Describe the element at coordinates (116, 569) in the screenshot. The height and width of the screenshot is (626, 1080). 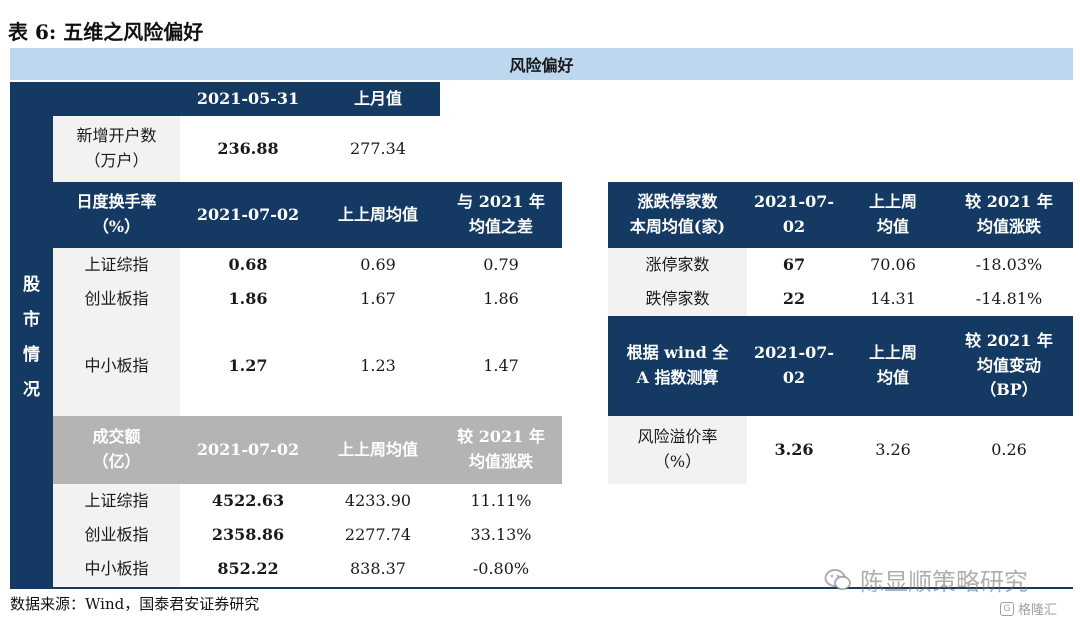
I see `volume-row-label: 中小板指` at that location.